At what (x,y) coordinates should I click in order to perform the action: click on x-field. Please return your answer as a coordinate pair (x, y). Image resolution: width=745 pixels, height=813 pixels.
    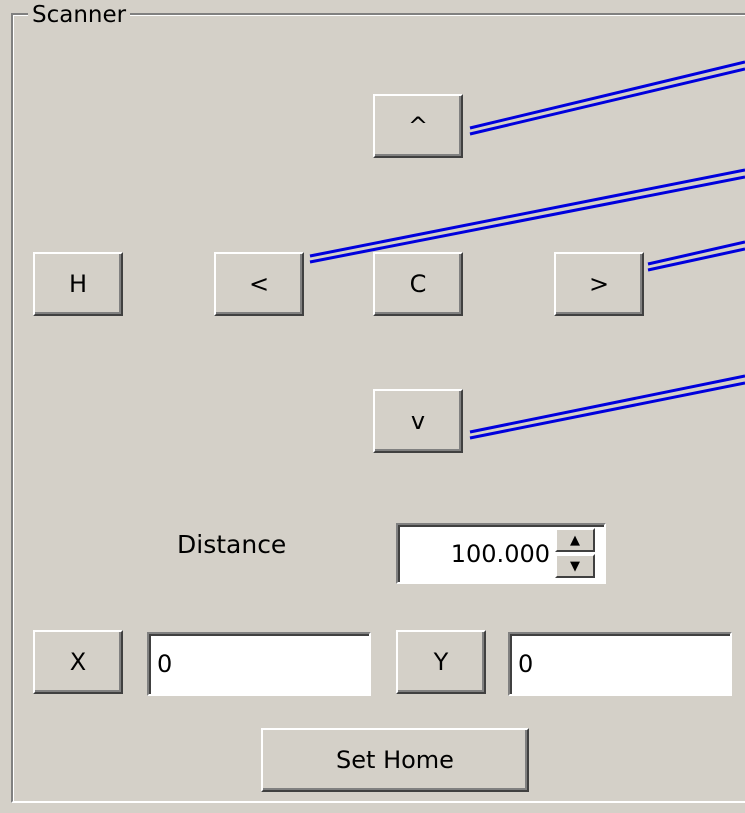
    Looking at the image, I should click on (259, 664).